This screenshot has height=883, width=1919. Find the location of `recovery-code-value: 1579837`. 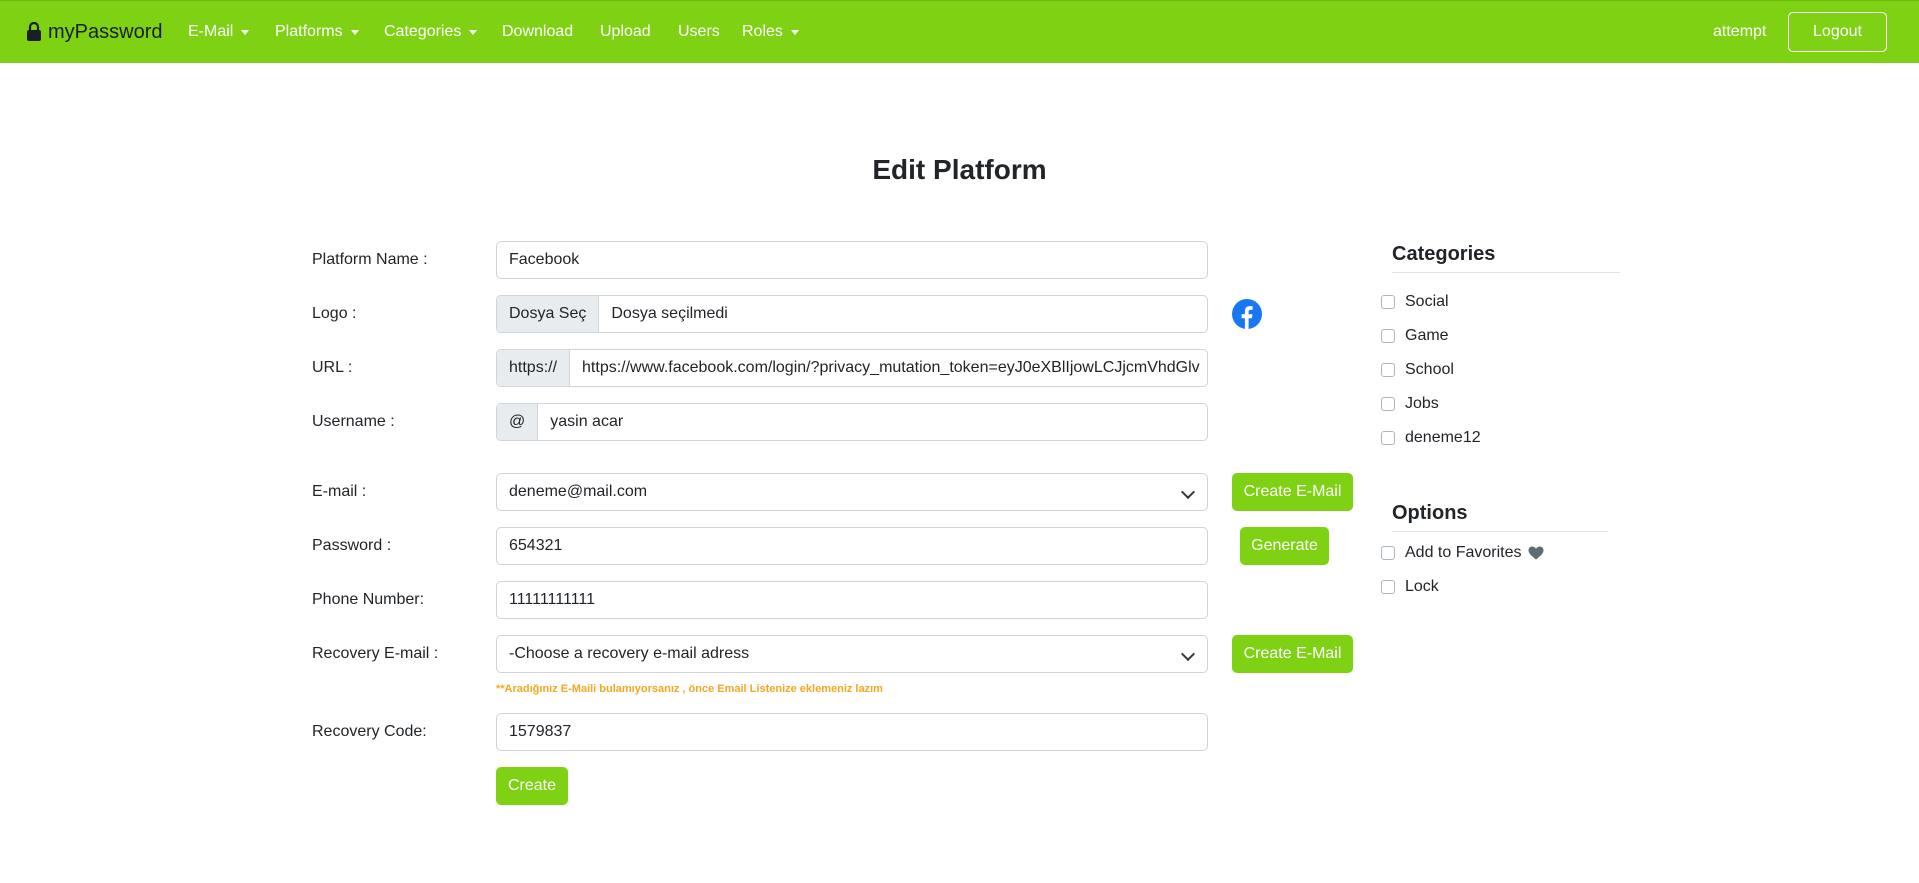

recovery-code-value: 1579837 is located at coordinates (540, 731).